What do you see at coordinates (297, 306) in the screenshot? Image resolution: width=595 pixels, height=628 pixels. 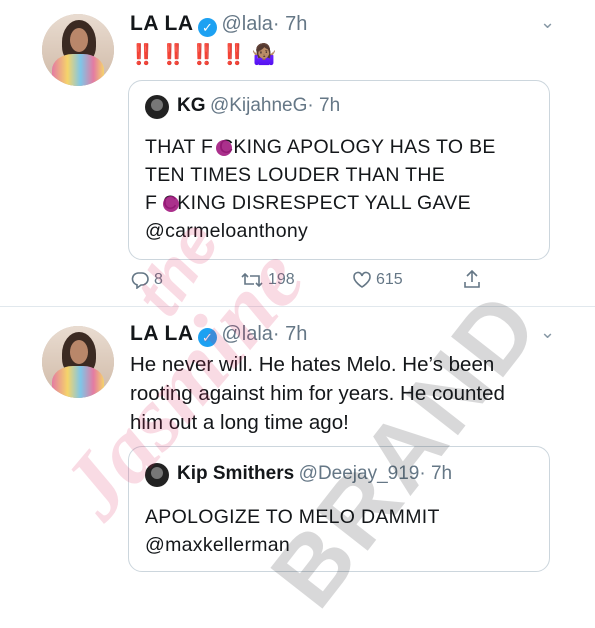 I see `tweet-divider` at bounding box center [297, 306].